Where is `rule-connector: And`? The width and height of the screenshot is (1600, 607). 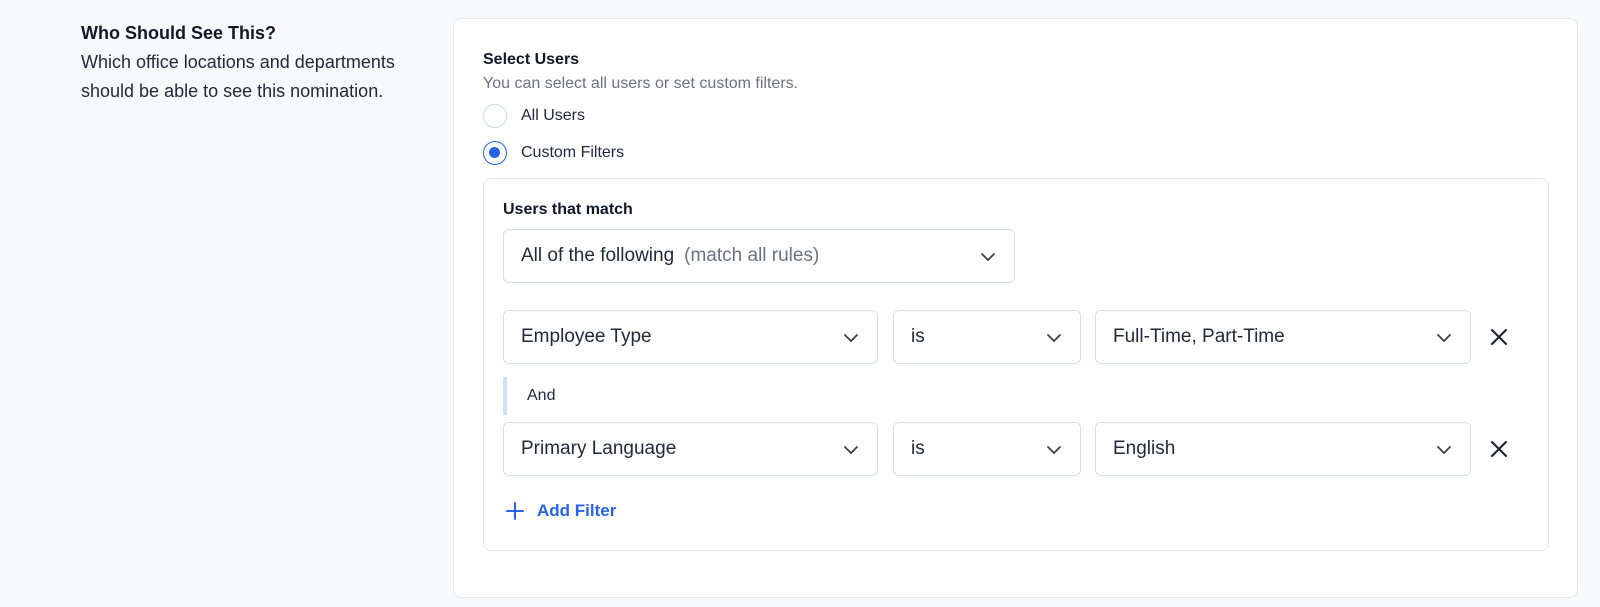 rule-connector: And is located at coordinates (529, 396).